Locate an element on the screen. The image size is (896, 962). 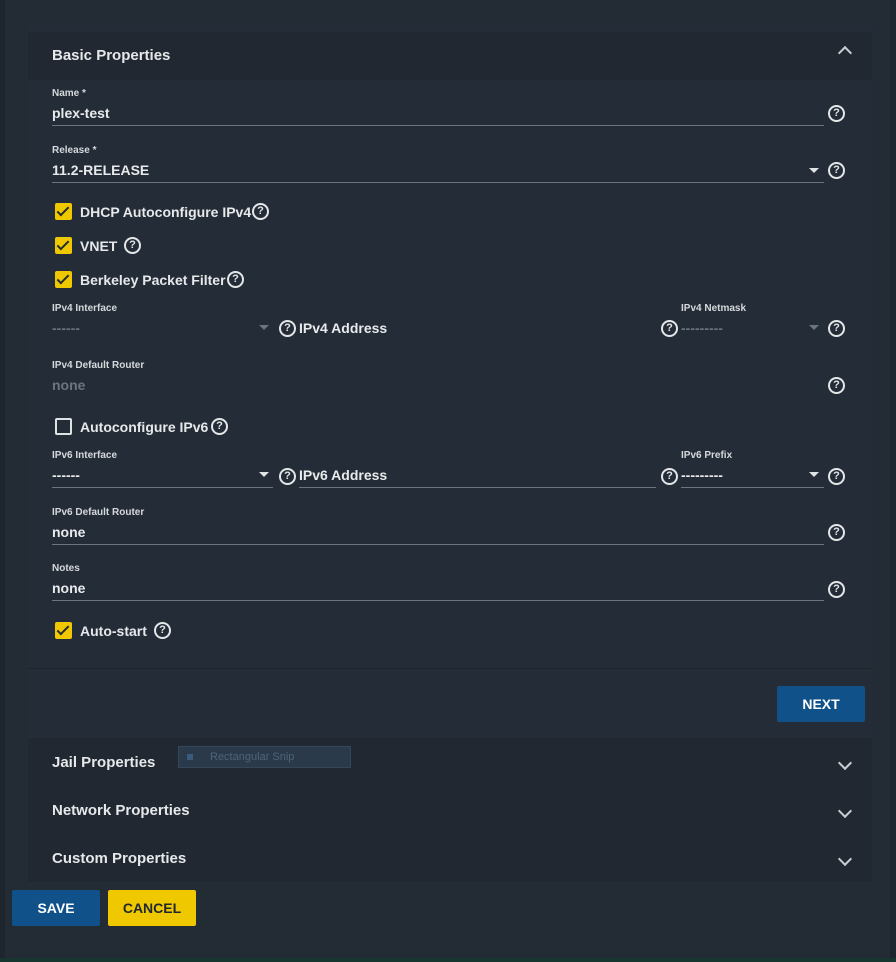
section-divider is located at coordinates (450, 668).